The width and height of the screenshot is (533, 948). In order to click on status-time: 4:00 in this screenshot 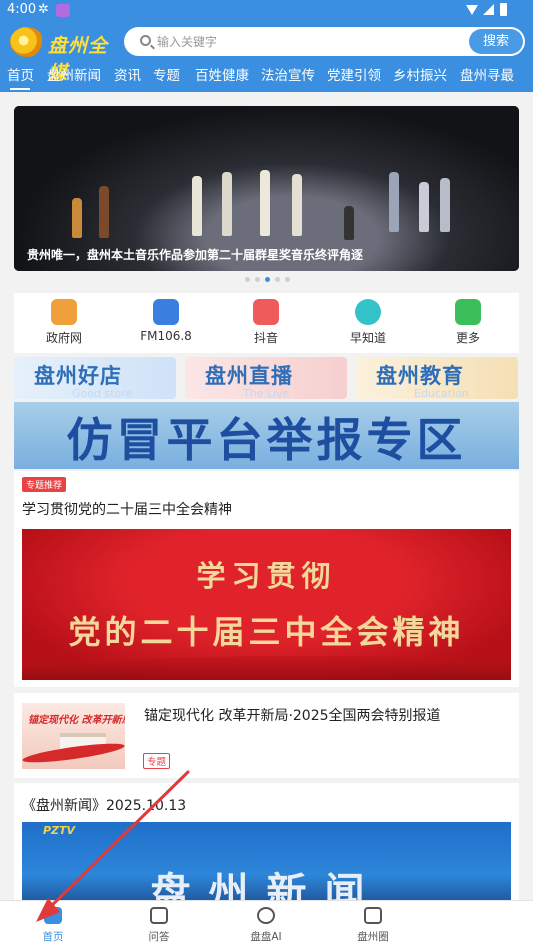, I will do `click(22, 9)`.